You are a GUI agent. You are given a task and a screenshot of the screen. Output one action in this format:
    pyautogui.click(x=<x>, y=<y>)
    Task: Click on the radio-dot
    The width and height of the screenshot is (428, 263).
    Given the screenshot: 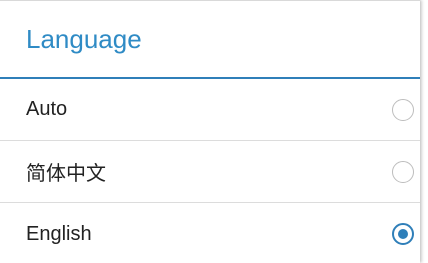 What is the action you would take?
    pyautogui.click(x=403, y=234)
    